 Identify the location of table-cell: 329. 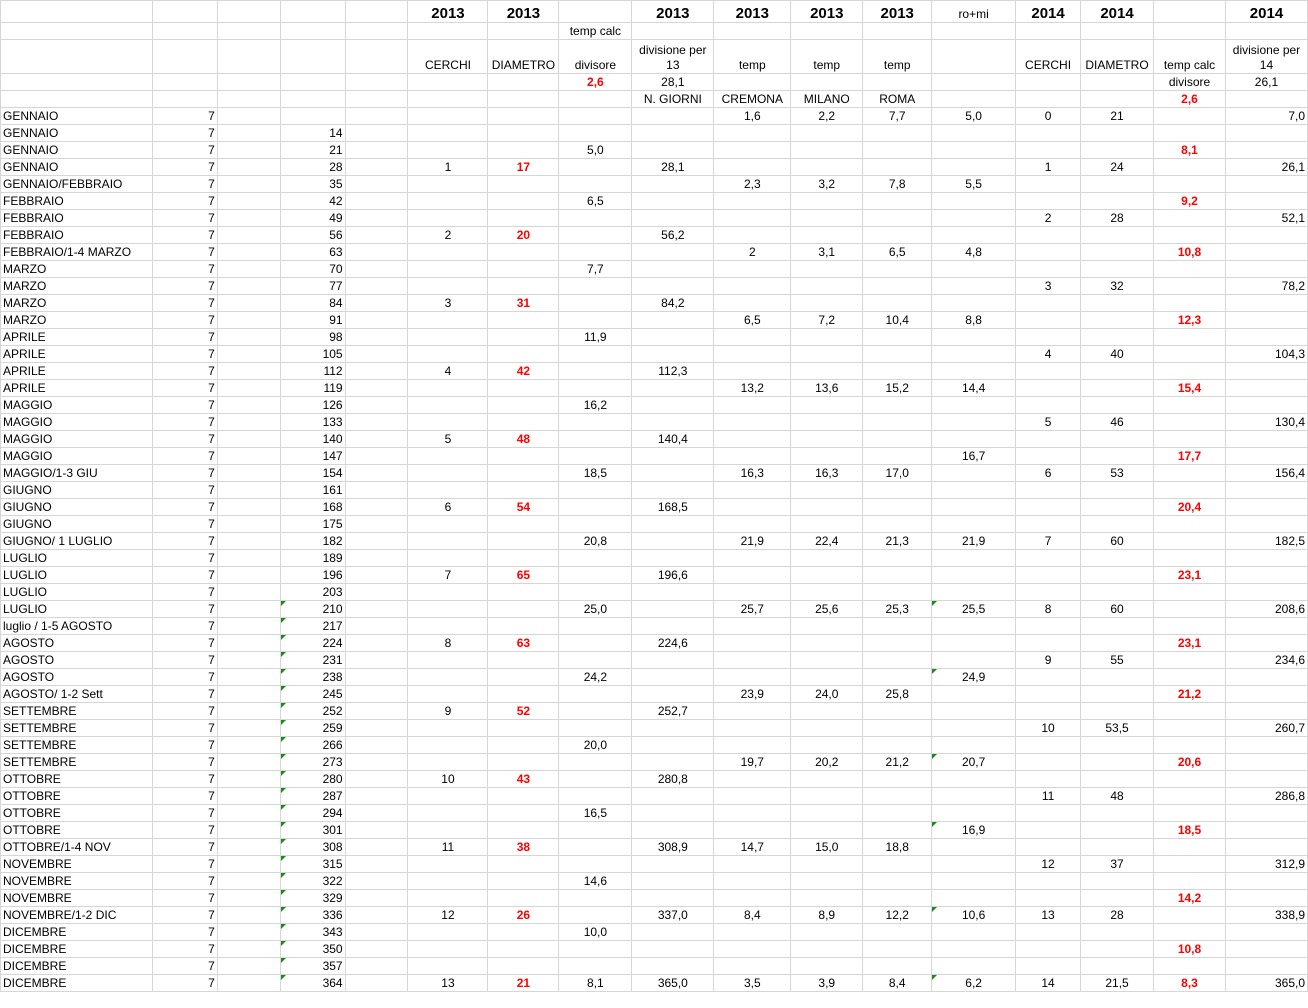
(312, 898).